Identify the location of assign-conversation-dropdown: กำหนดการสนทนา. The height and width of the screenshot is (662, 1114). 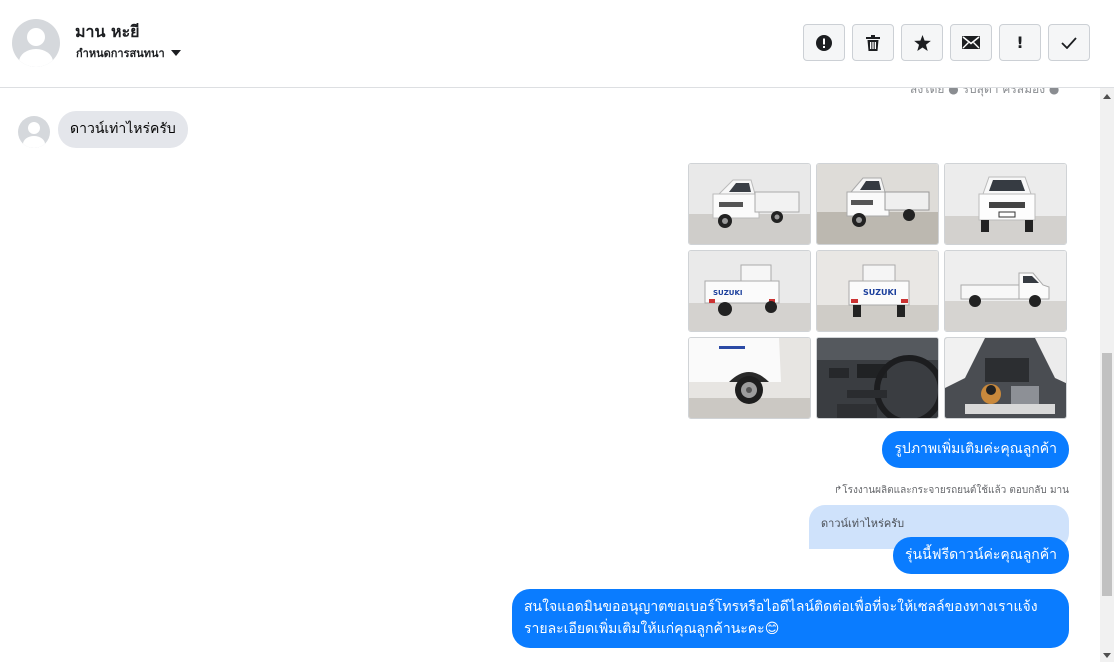
(128, 53).